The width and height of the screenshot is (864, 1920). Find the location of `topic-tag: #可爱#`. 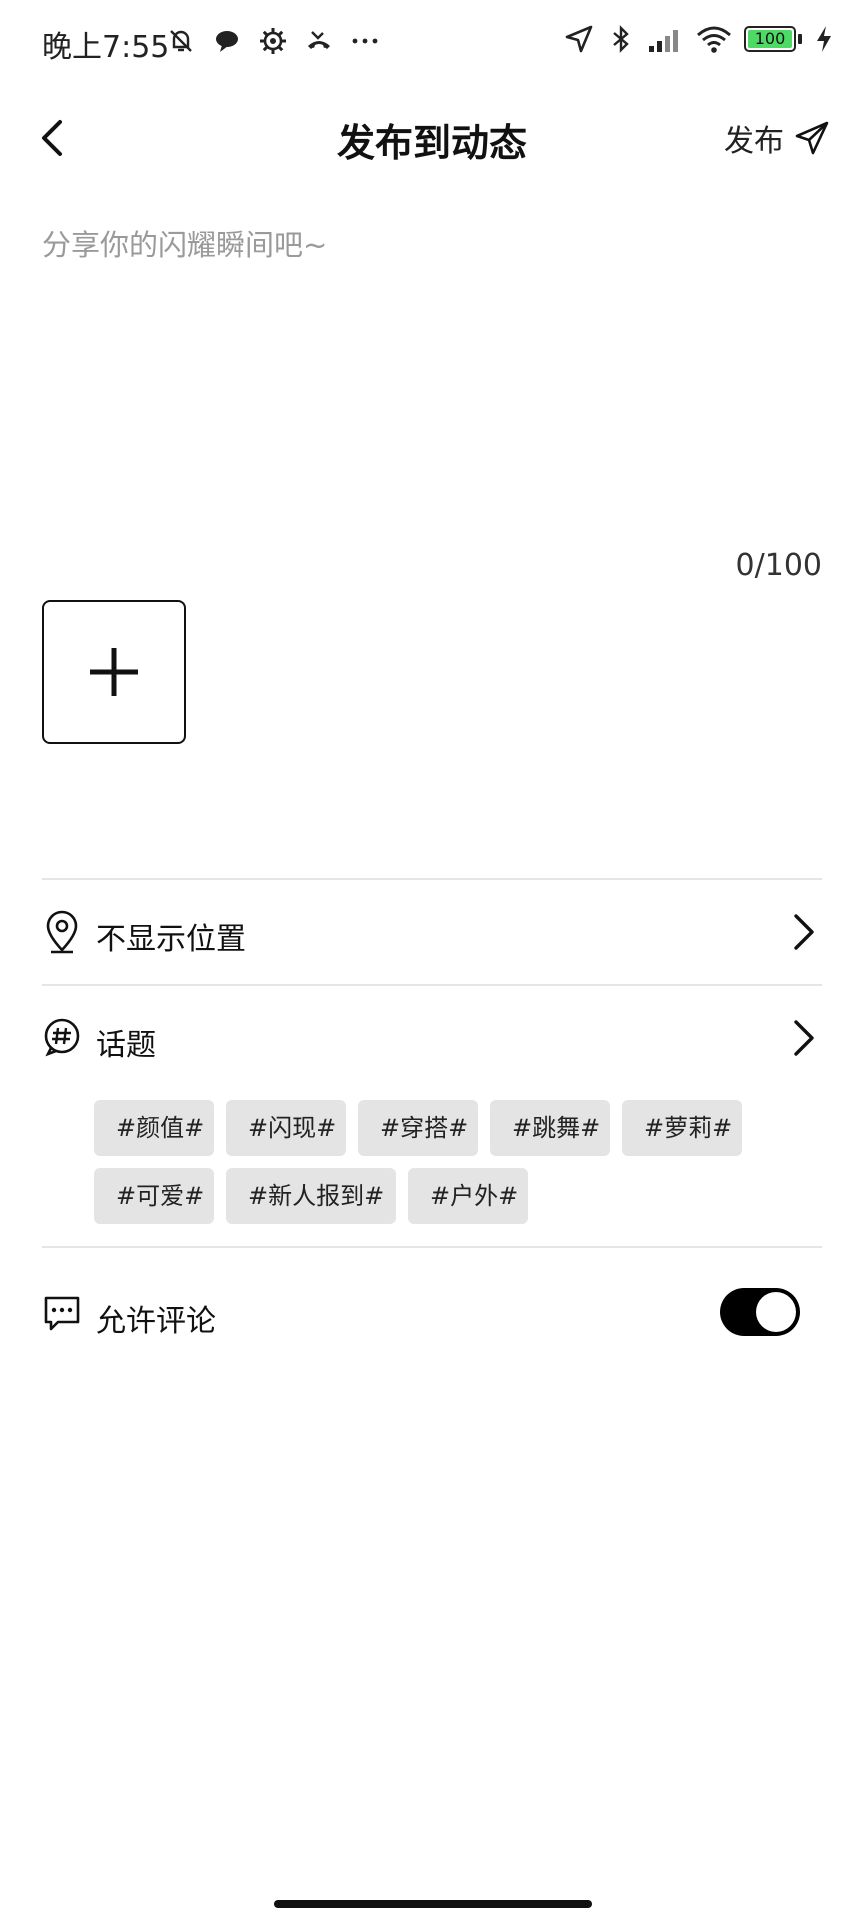

topic-tag: #可爱# is located at coordinates (154, 1196).